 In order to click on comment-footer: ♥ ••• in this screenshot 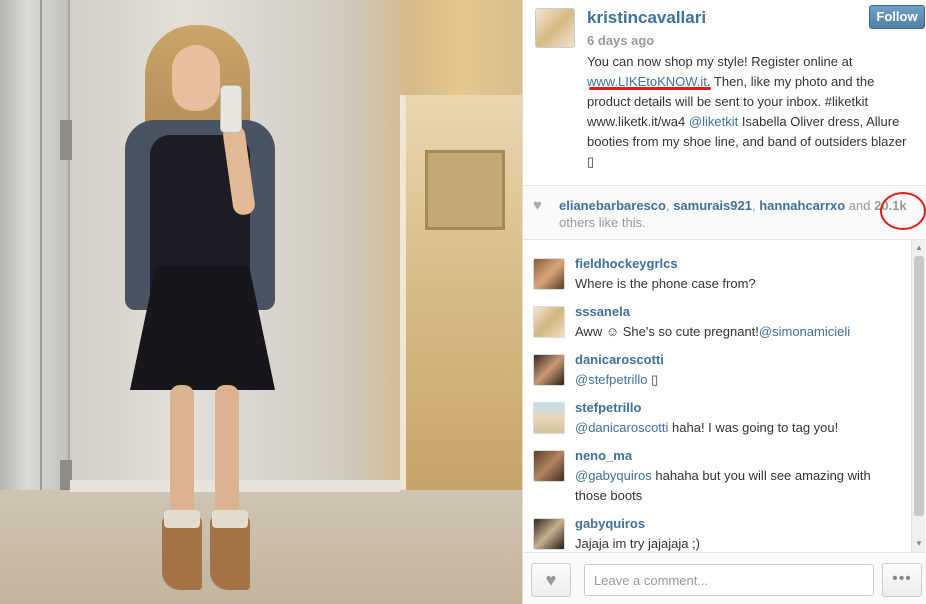, I will do `click(724, 578)`.